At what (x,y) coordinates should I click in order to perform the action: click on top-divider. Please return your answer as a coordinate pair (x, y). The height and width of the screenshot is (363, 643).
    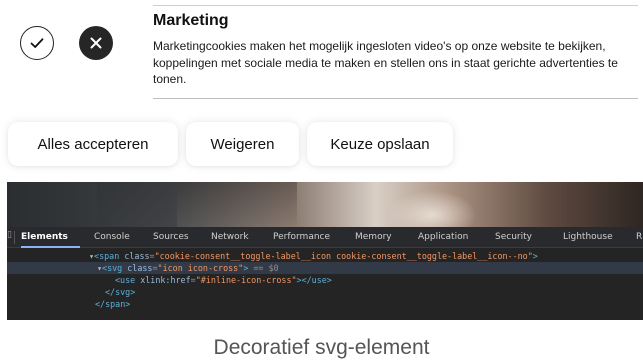
    Looking at the image, I should click on (395, 5).